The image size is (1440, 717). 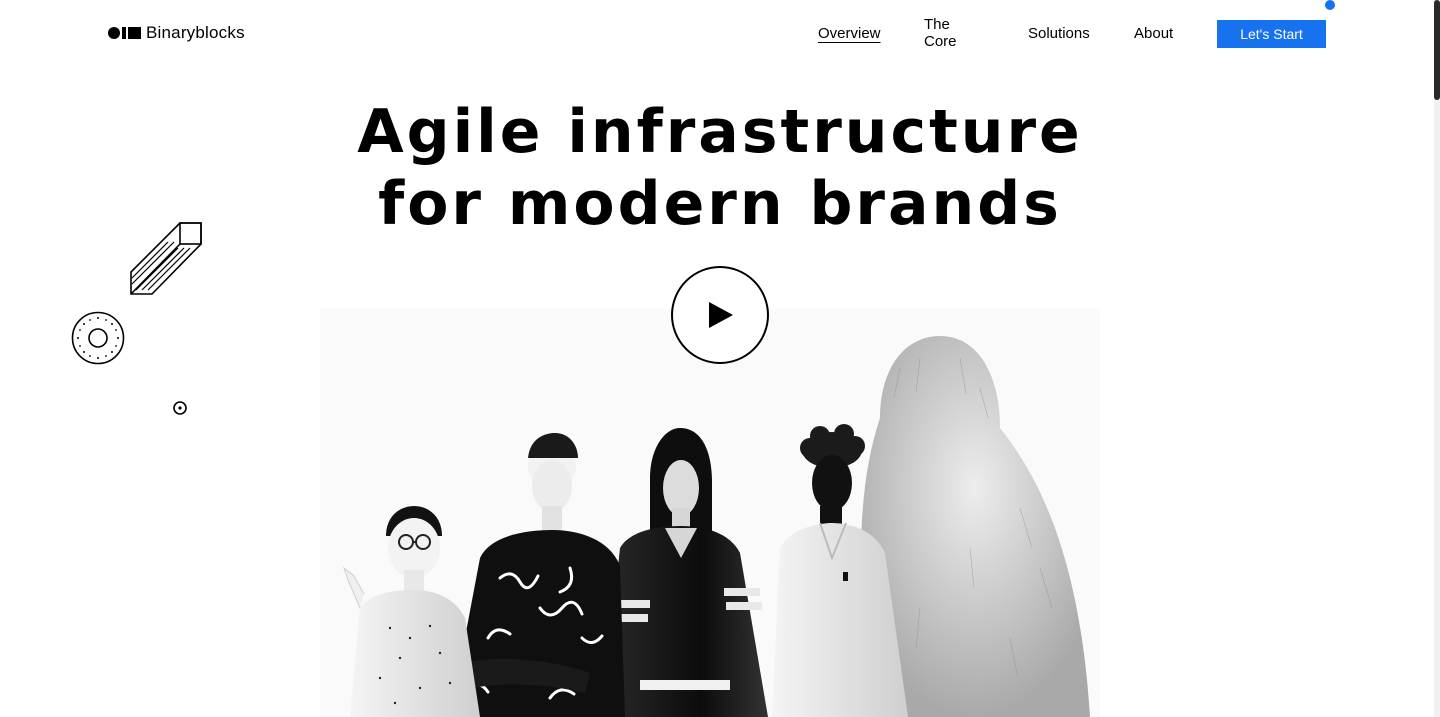 I want to click on play-video-button, so click(x=720, y=315).